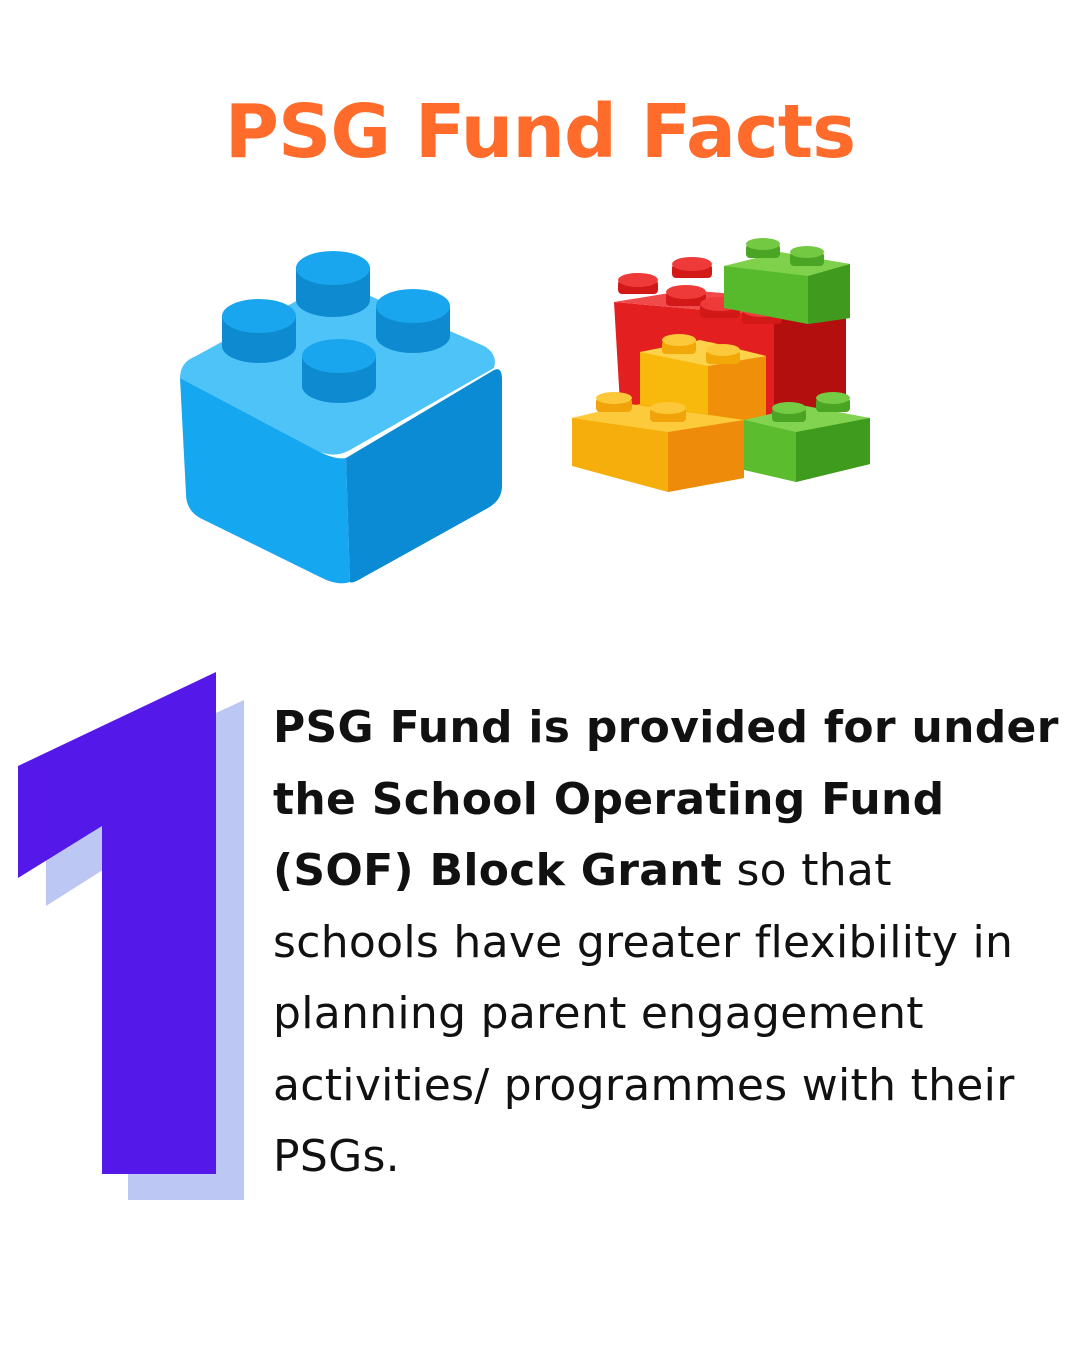  I want to click on blue-lego-brick-icon, so click(341, 417).